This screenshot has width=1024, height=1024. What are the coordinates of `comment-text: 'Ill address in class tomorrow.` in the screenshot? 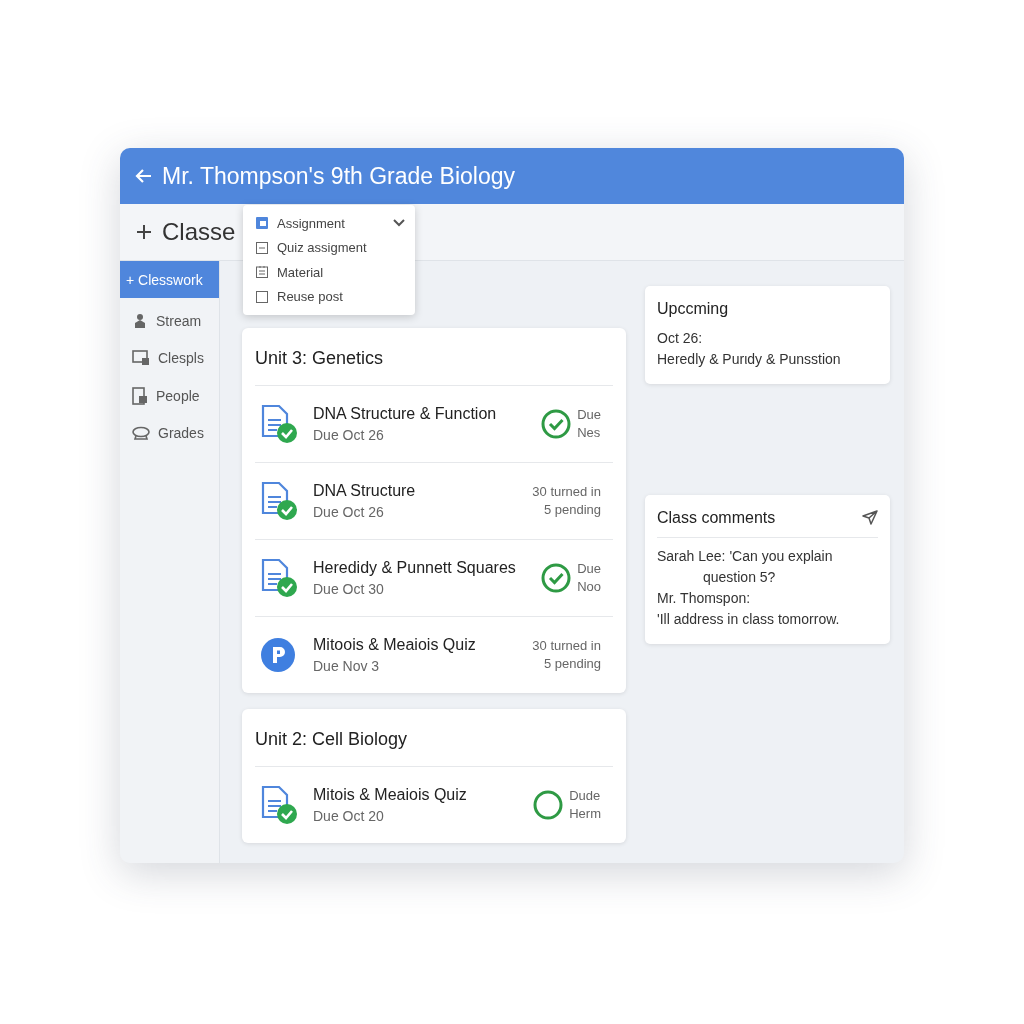 It's located at (749, 619).